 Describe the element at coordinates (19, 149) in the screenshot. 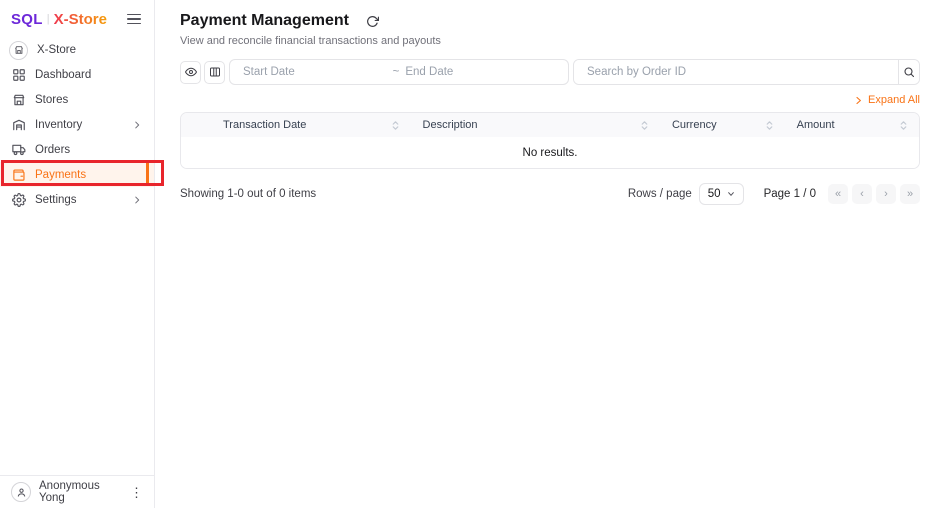

I see `truck-icon` at that location.